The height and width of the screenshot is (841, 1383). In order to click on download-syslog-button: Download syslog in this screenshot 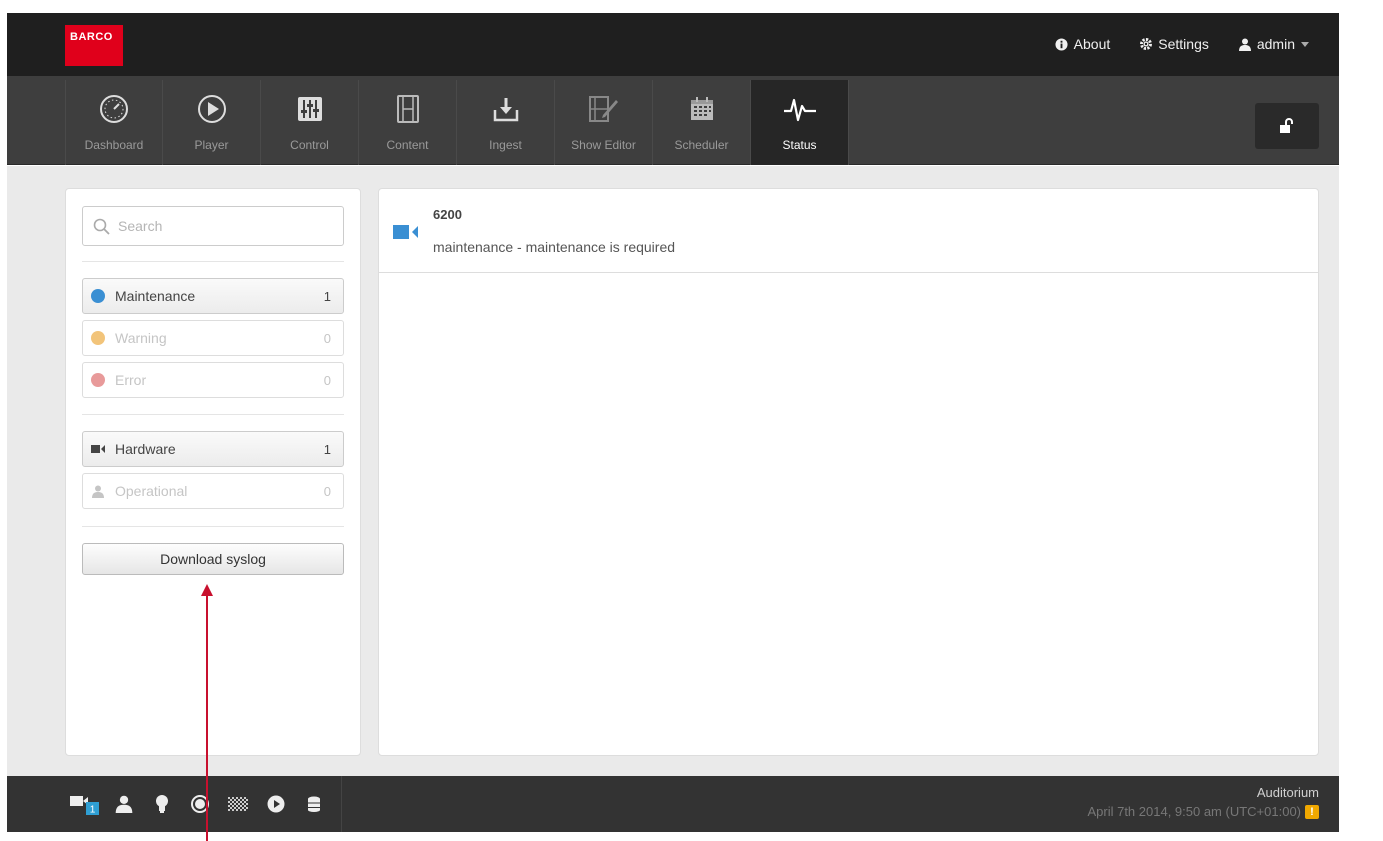, I will do `click(213, 559)`.